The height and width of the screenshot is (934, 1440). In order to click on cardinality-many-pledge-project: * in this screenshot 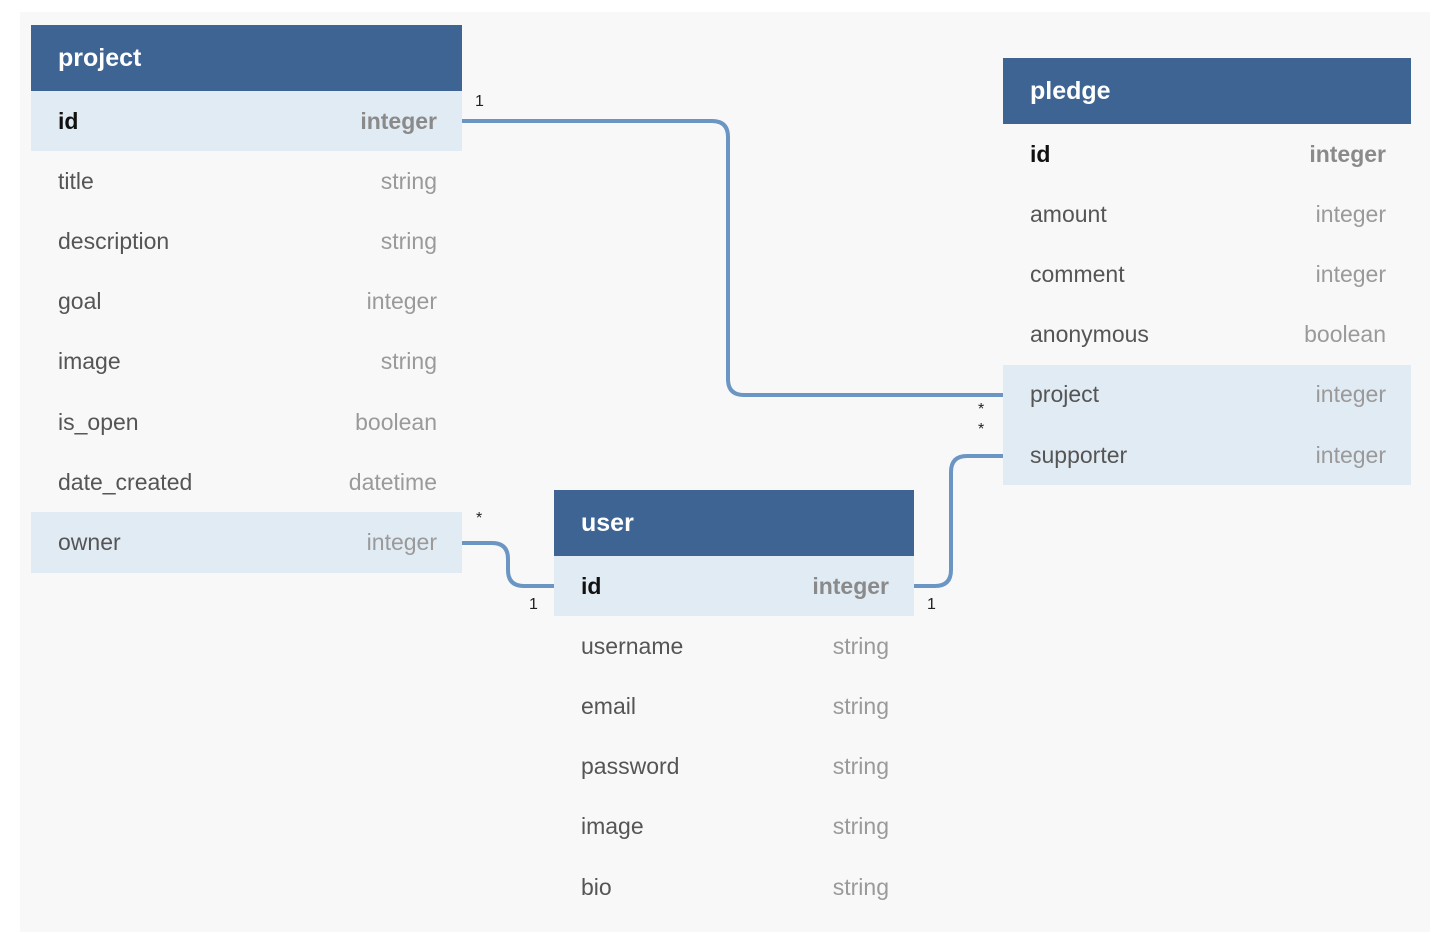, I will do `click(981, 409)`.